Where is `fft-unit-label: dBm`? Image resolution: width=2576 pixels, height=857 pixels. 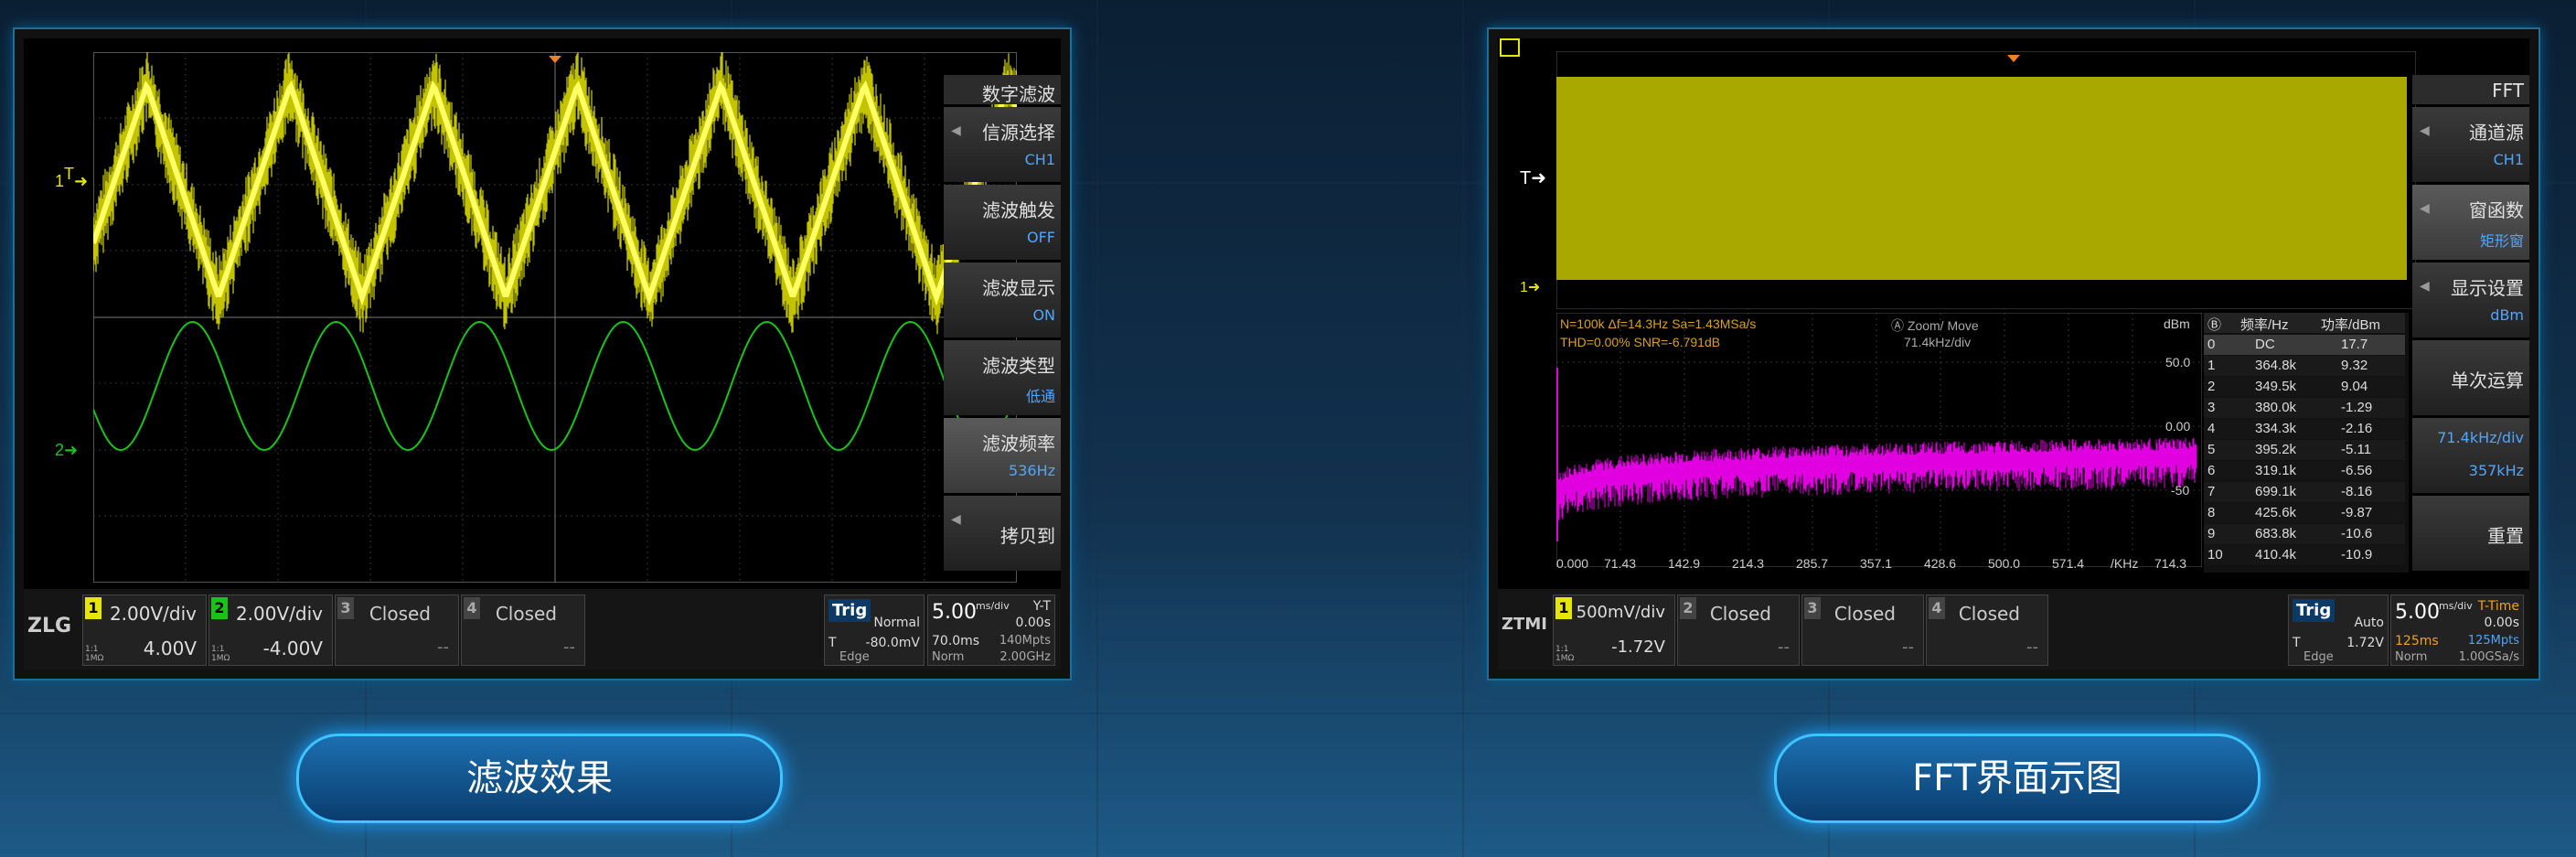
fft-unit-label: dBm is located at coordinates (2177, 323).